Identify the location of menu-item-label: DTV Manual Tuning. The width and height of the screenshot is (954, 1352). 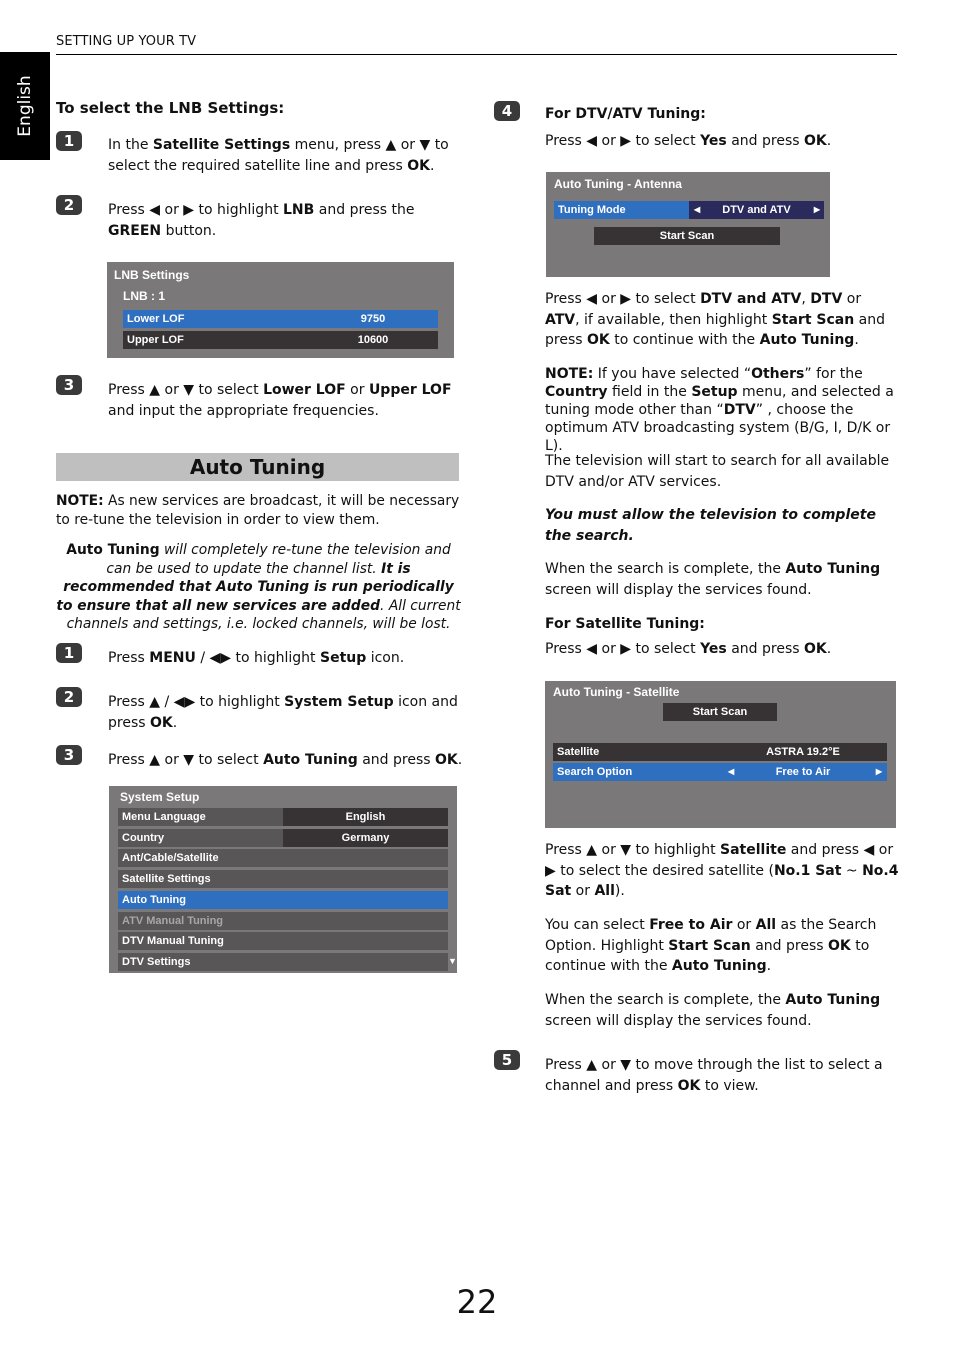
(173, 941).